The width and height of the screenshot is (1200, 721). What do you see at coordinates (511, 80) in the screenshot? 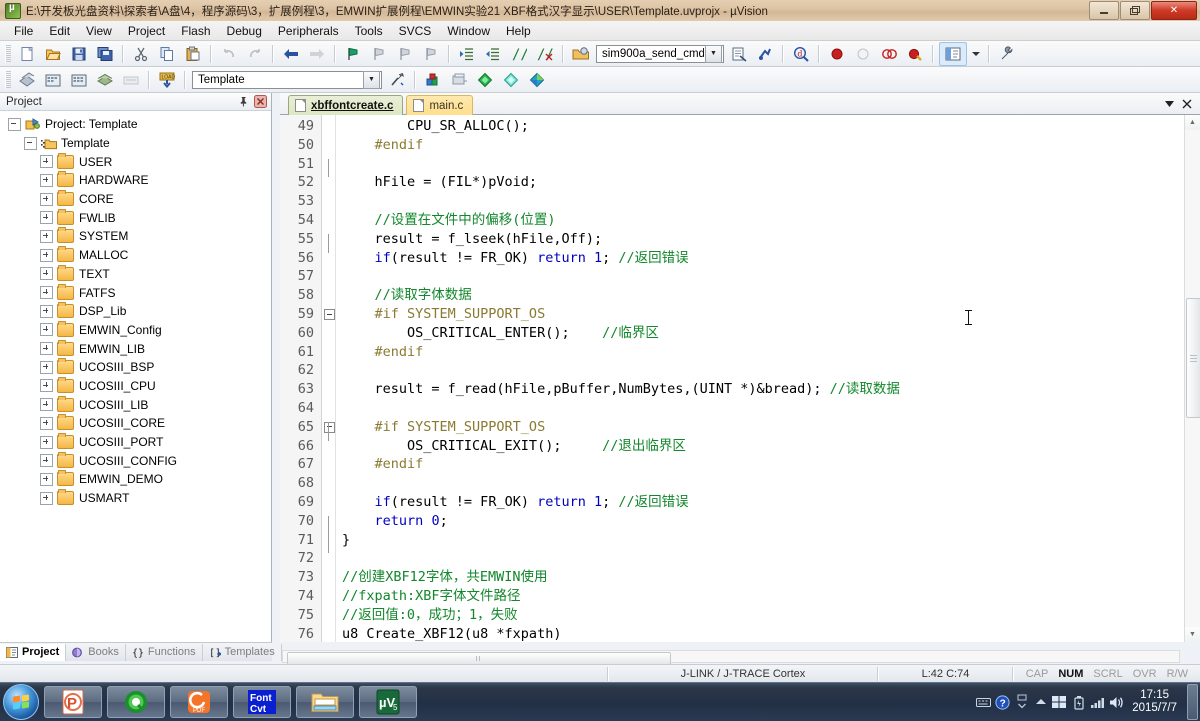
I see `cyan-diamond-icon` at bounding box center [511, 80].